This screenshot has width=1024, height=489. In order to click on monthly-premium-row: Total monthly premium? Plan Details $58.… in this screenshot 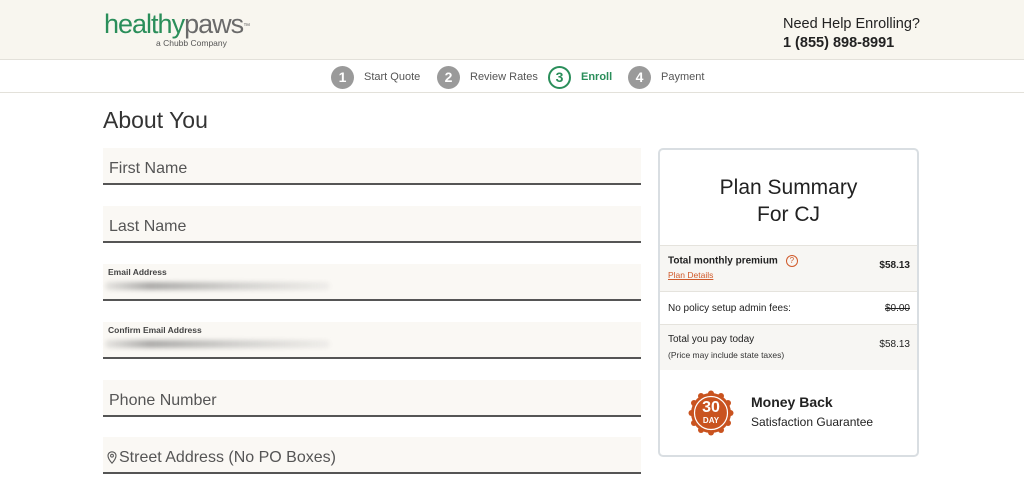, I will do `click(788, 268)`.